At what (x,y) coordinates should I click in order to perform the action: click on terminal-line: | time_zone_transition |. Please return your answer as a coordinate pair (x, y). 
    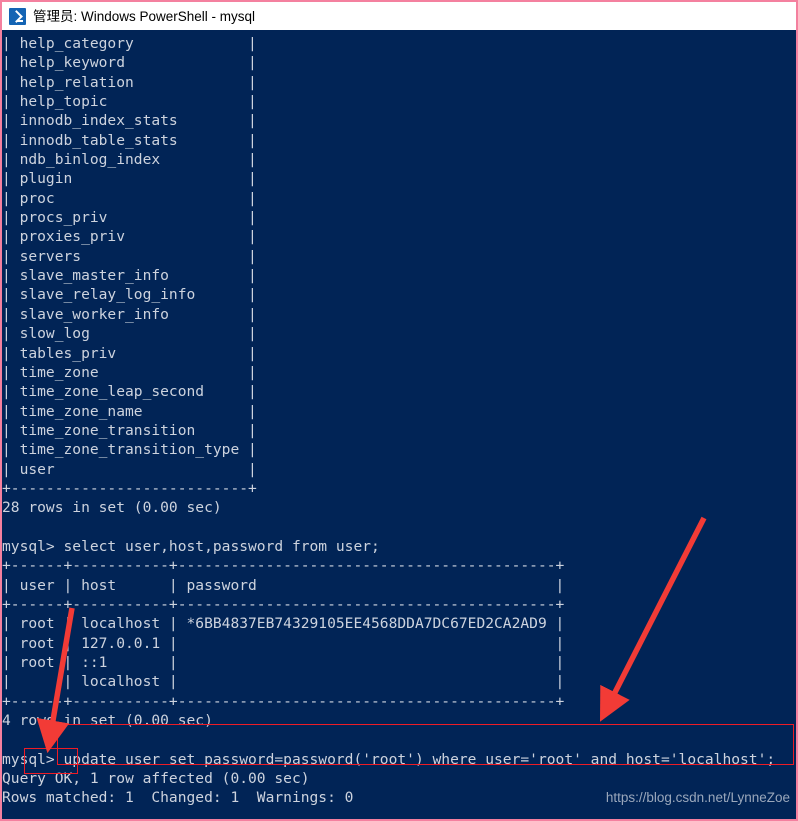
    Looking at the image, I should click on (129, 430).